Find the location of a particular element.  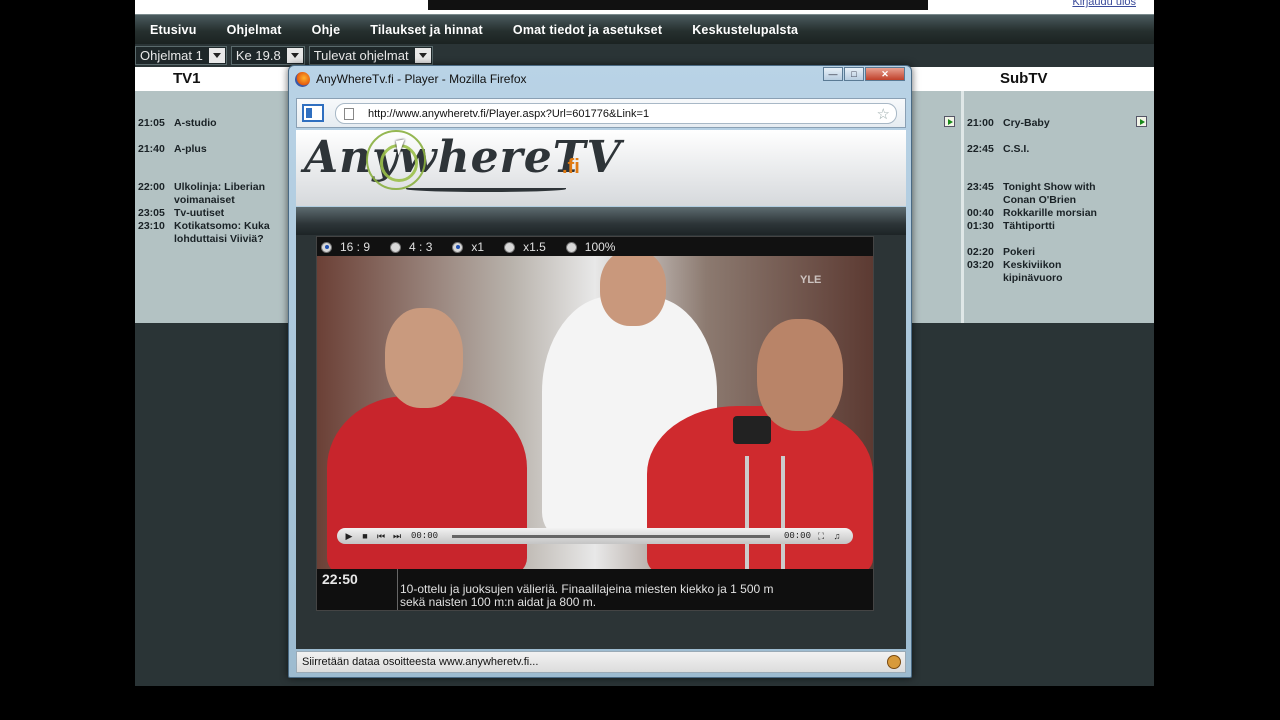

timeframe-select: Tulevat ohjelmat is located at coordinates (370, 55).